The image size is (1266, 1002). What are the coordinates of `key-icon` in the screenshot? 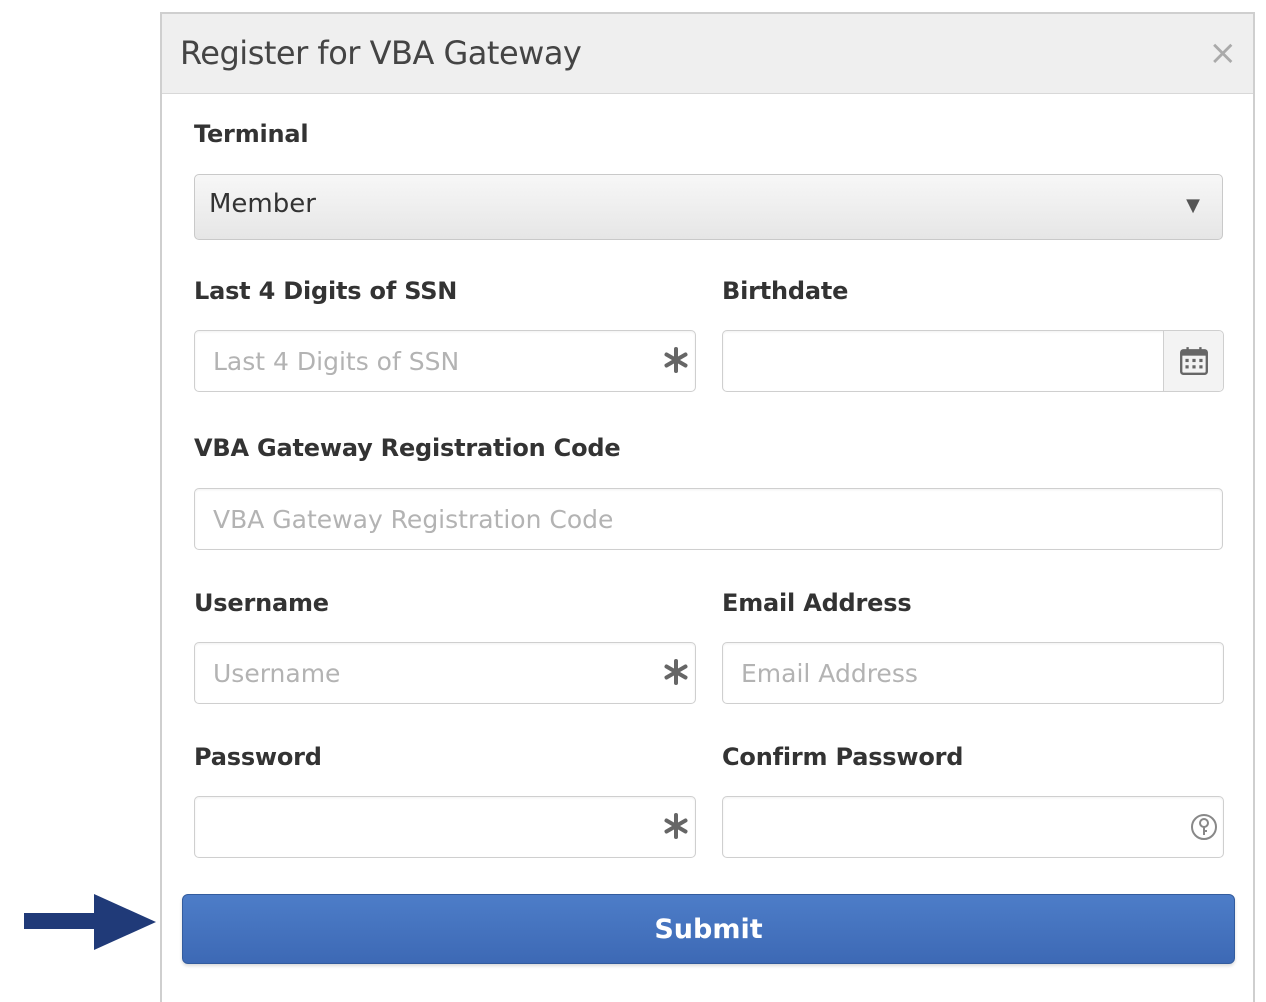 It's located at (1204, 827).